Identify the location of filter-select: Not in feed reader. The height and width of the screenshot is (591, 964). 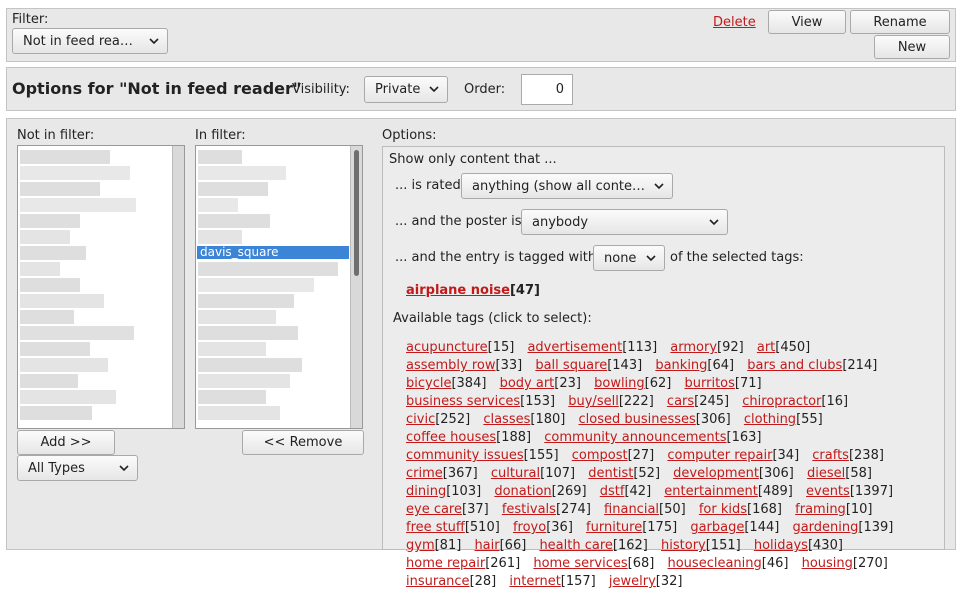
(90, 41).